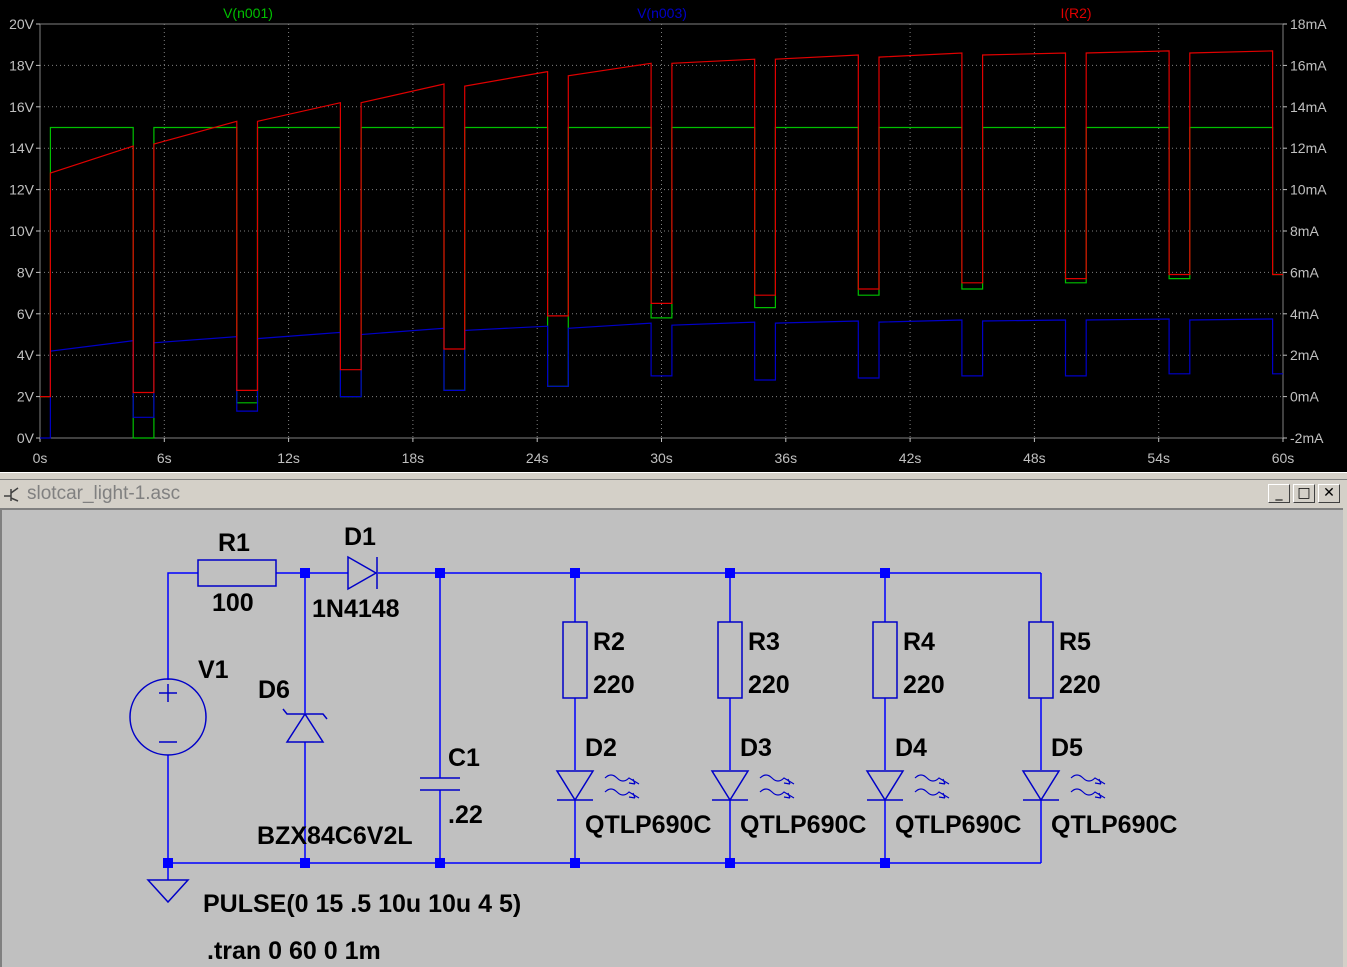 The height and width of the screenshot is (967, 1347). I want to click on x-tick-label: 24s, so click(537, 458).